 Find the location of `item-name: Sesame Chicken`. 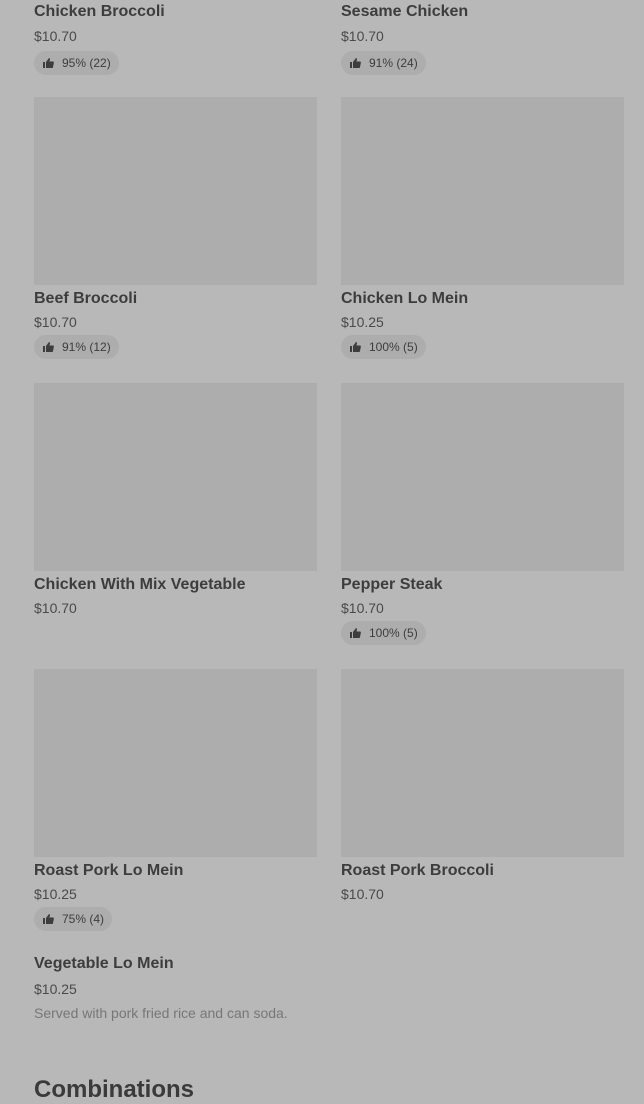

item-name: Sesame Chicken is located at coordinates (405, 11).